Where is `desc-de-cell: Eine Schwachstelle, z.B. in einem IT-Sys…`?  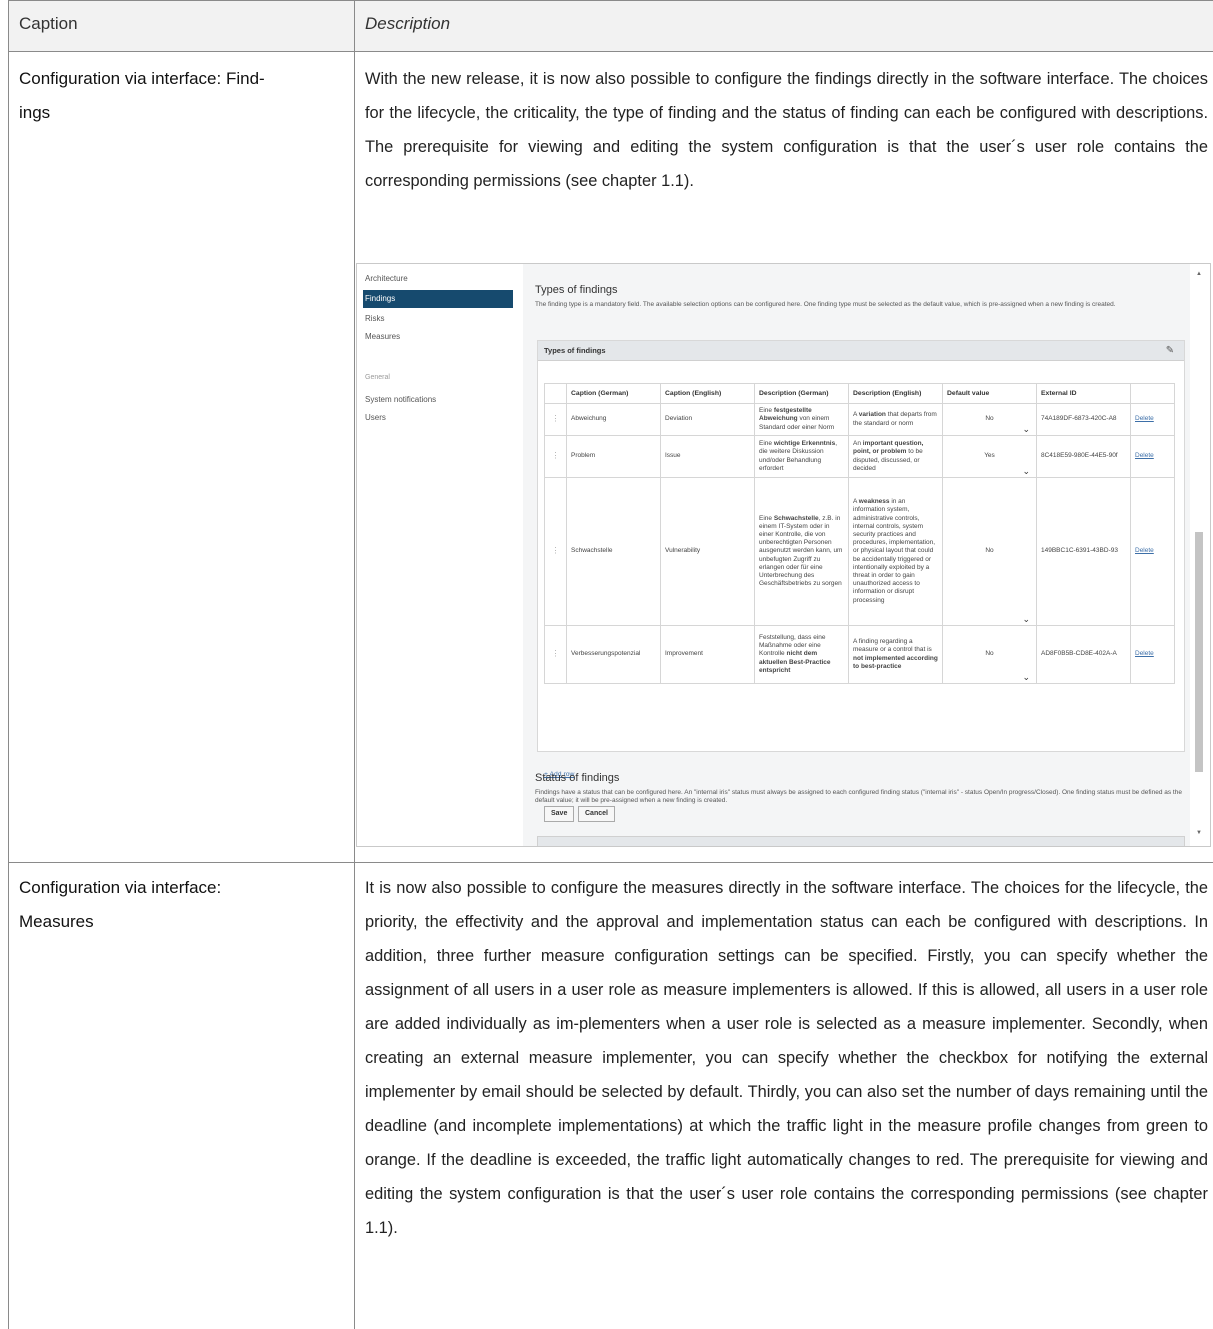
desc-de-cell: Eine Schwachstelle, z.B. in einem IT-Sys… is located at coordinates (801, 551).